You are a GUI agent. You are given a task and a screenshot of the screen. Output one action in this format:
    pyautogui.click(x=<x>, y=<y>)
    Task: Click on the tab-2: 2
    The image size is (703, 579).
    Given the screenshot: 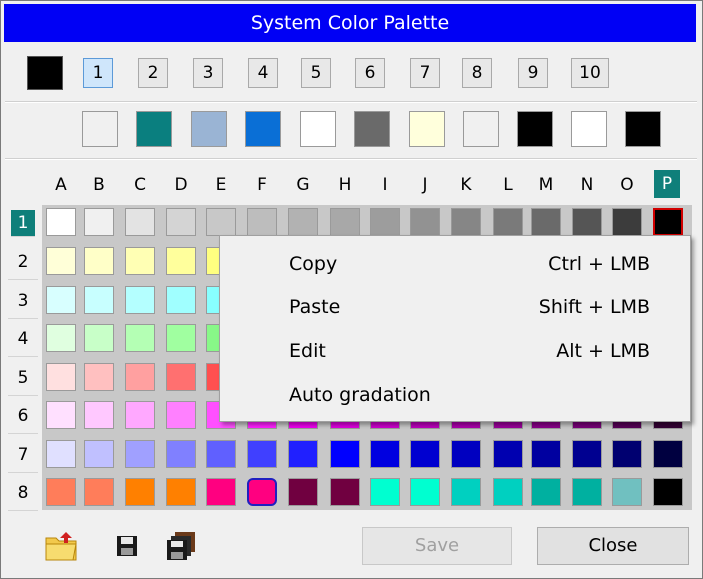 What is the action you would take?
    pyautogui.click(x=153, y=73)
    